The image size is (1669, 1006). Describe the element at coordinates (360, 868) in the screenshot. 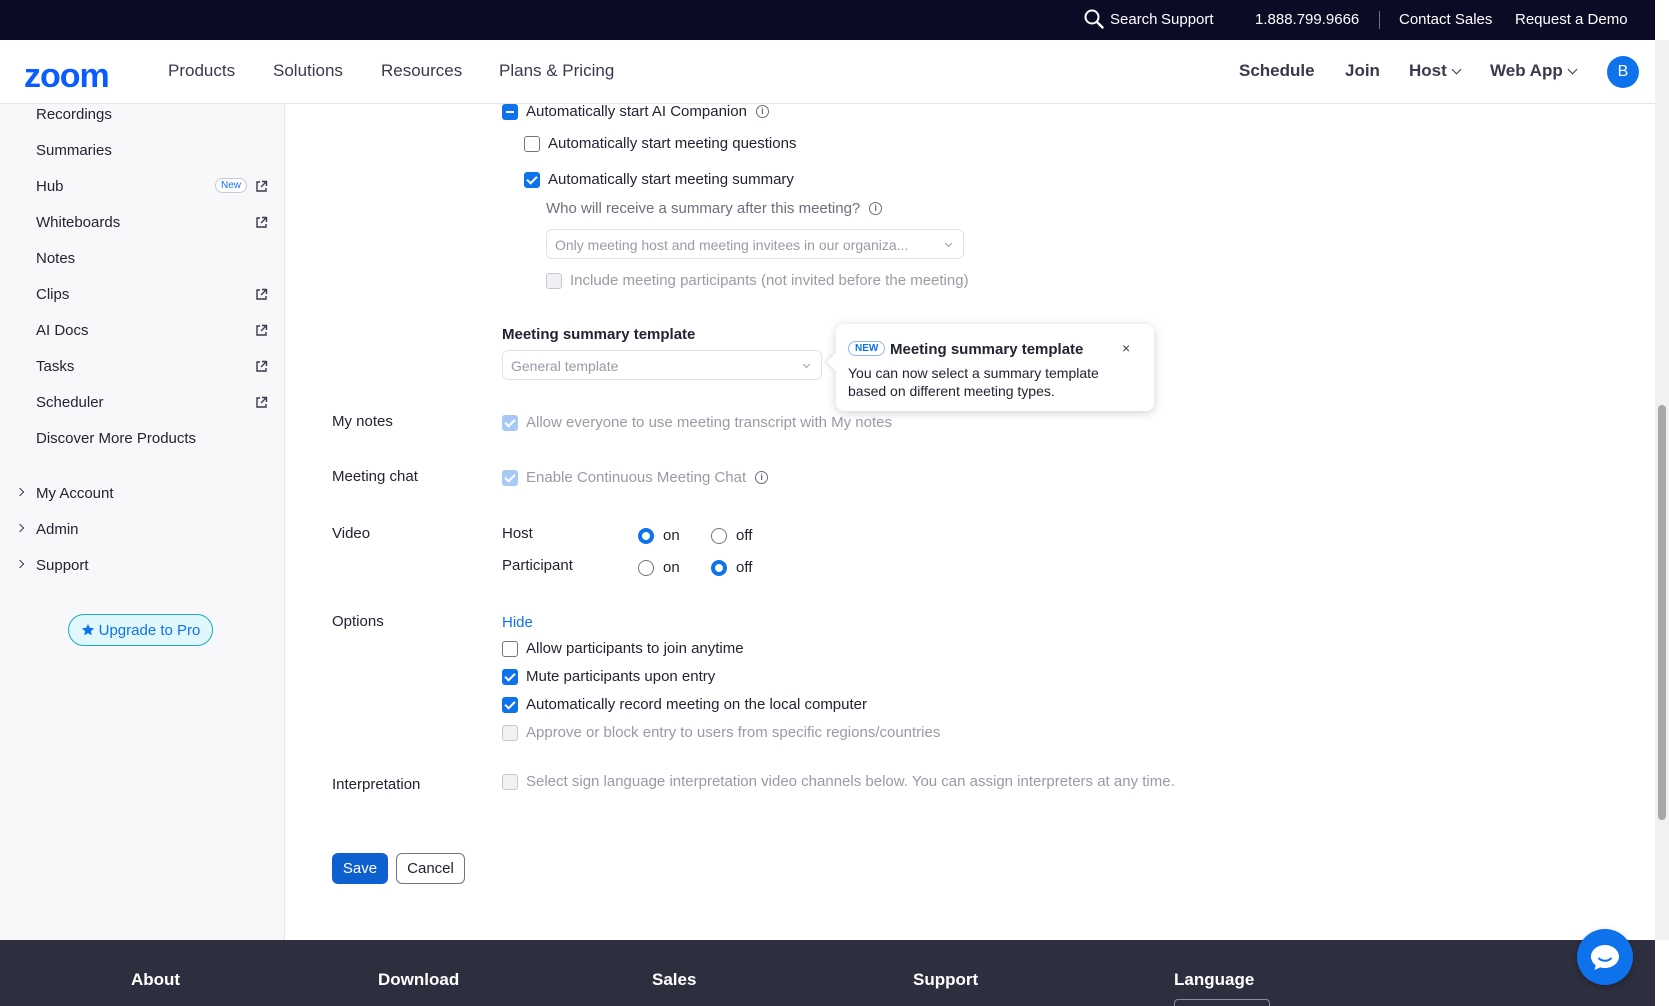

I see `save-button: Save` at that location.